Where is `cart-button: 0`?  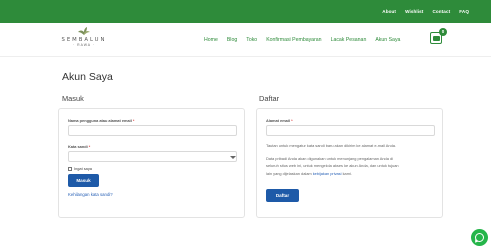
cart-button: 0 is located at coordinates (438, 36).